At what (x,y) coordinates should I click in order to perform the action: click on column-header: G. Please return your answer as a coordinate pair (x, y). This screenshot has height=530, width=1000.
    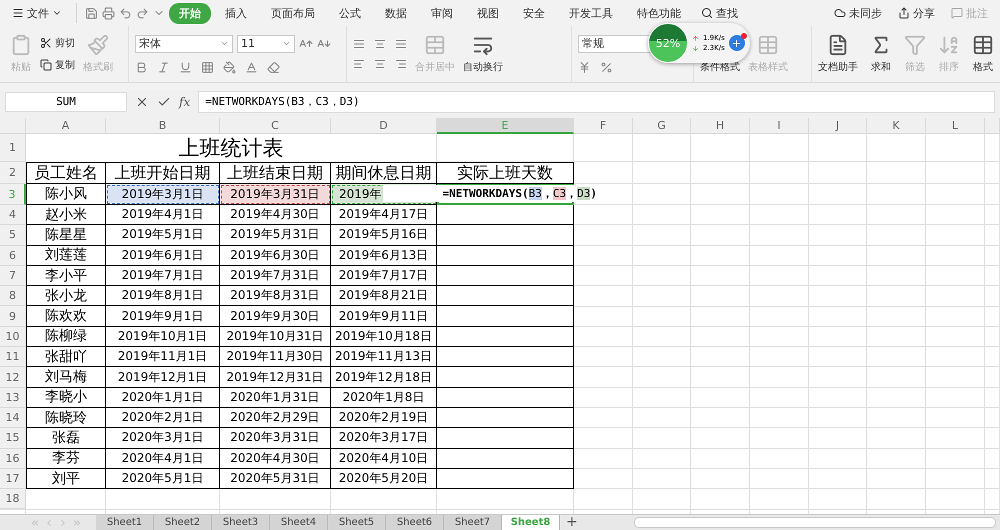
    Looking at the image, I should click on (662, 126).